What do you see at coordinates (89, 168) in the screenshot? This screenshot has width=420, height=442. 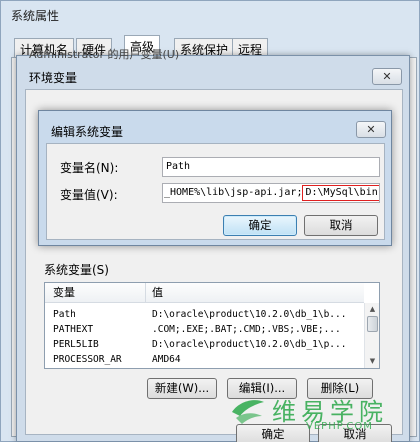 I see `variable-name-label: 变量名(N):` at bounding box center [89, 168].